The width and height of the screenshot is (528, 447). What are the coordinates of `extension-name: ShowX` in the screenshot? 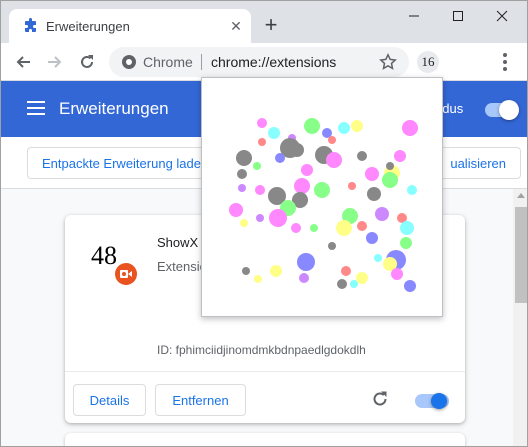 It's located at (178, 242).